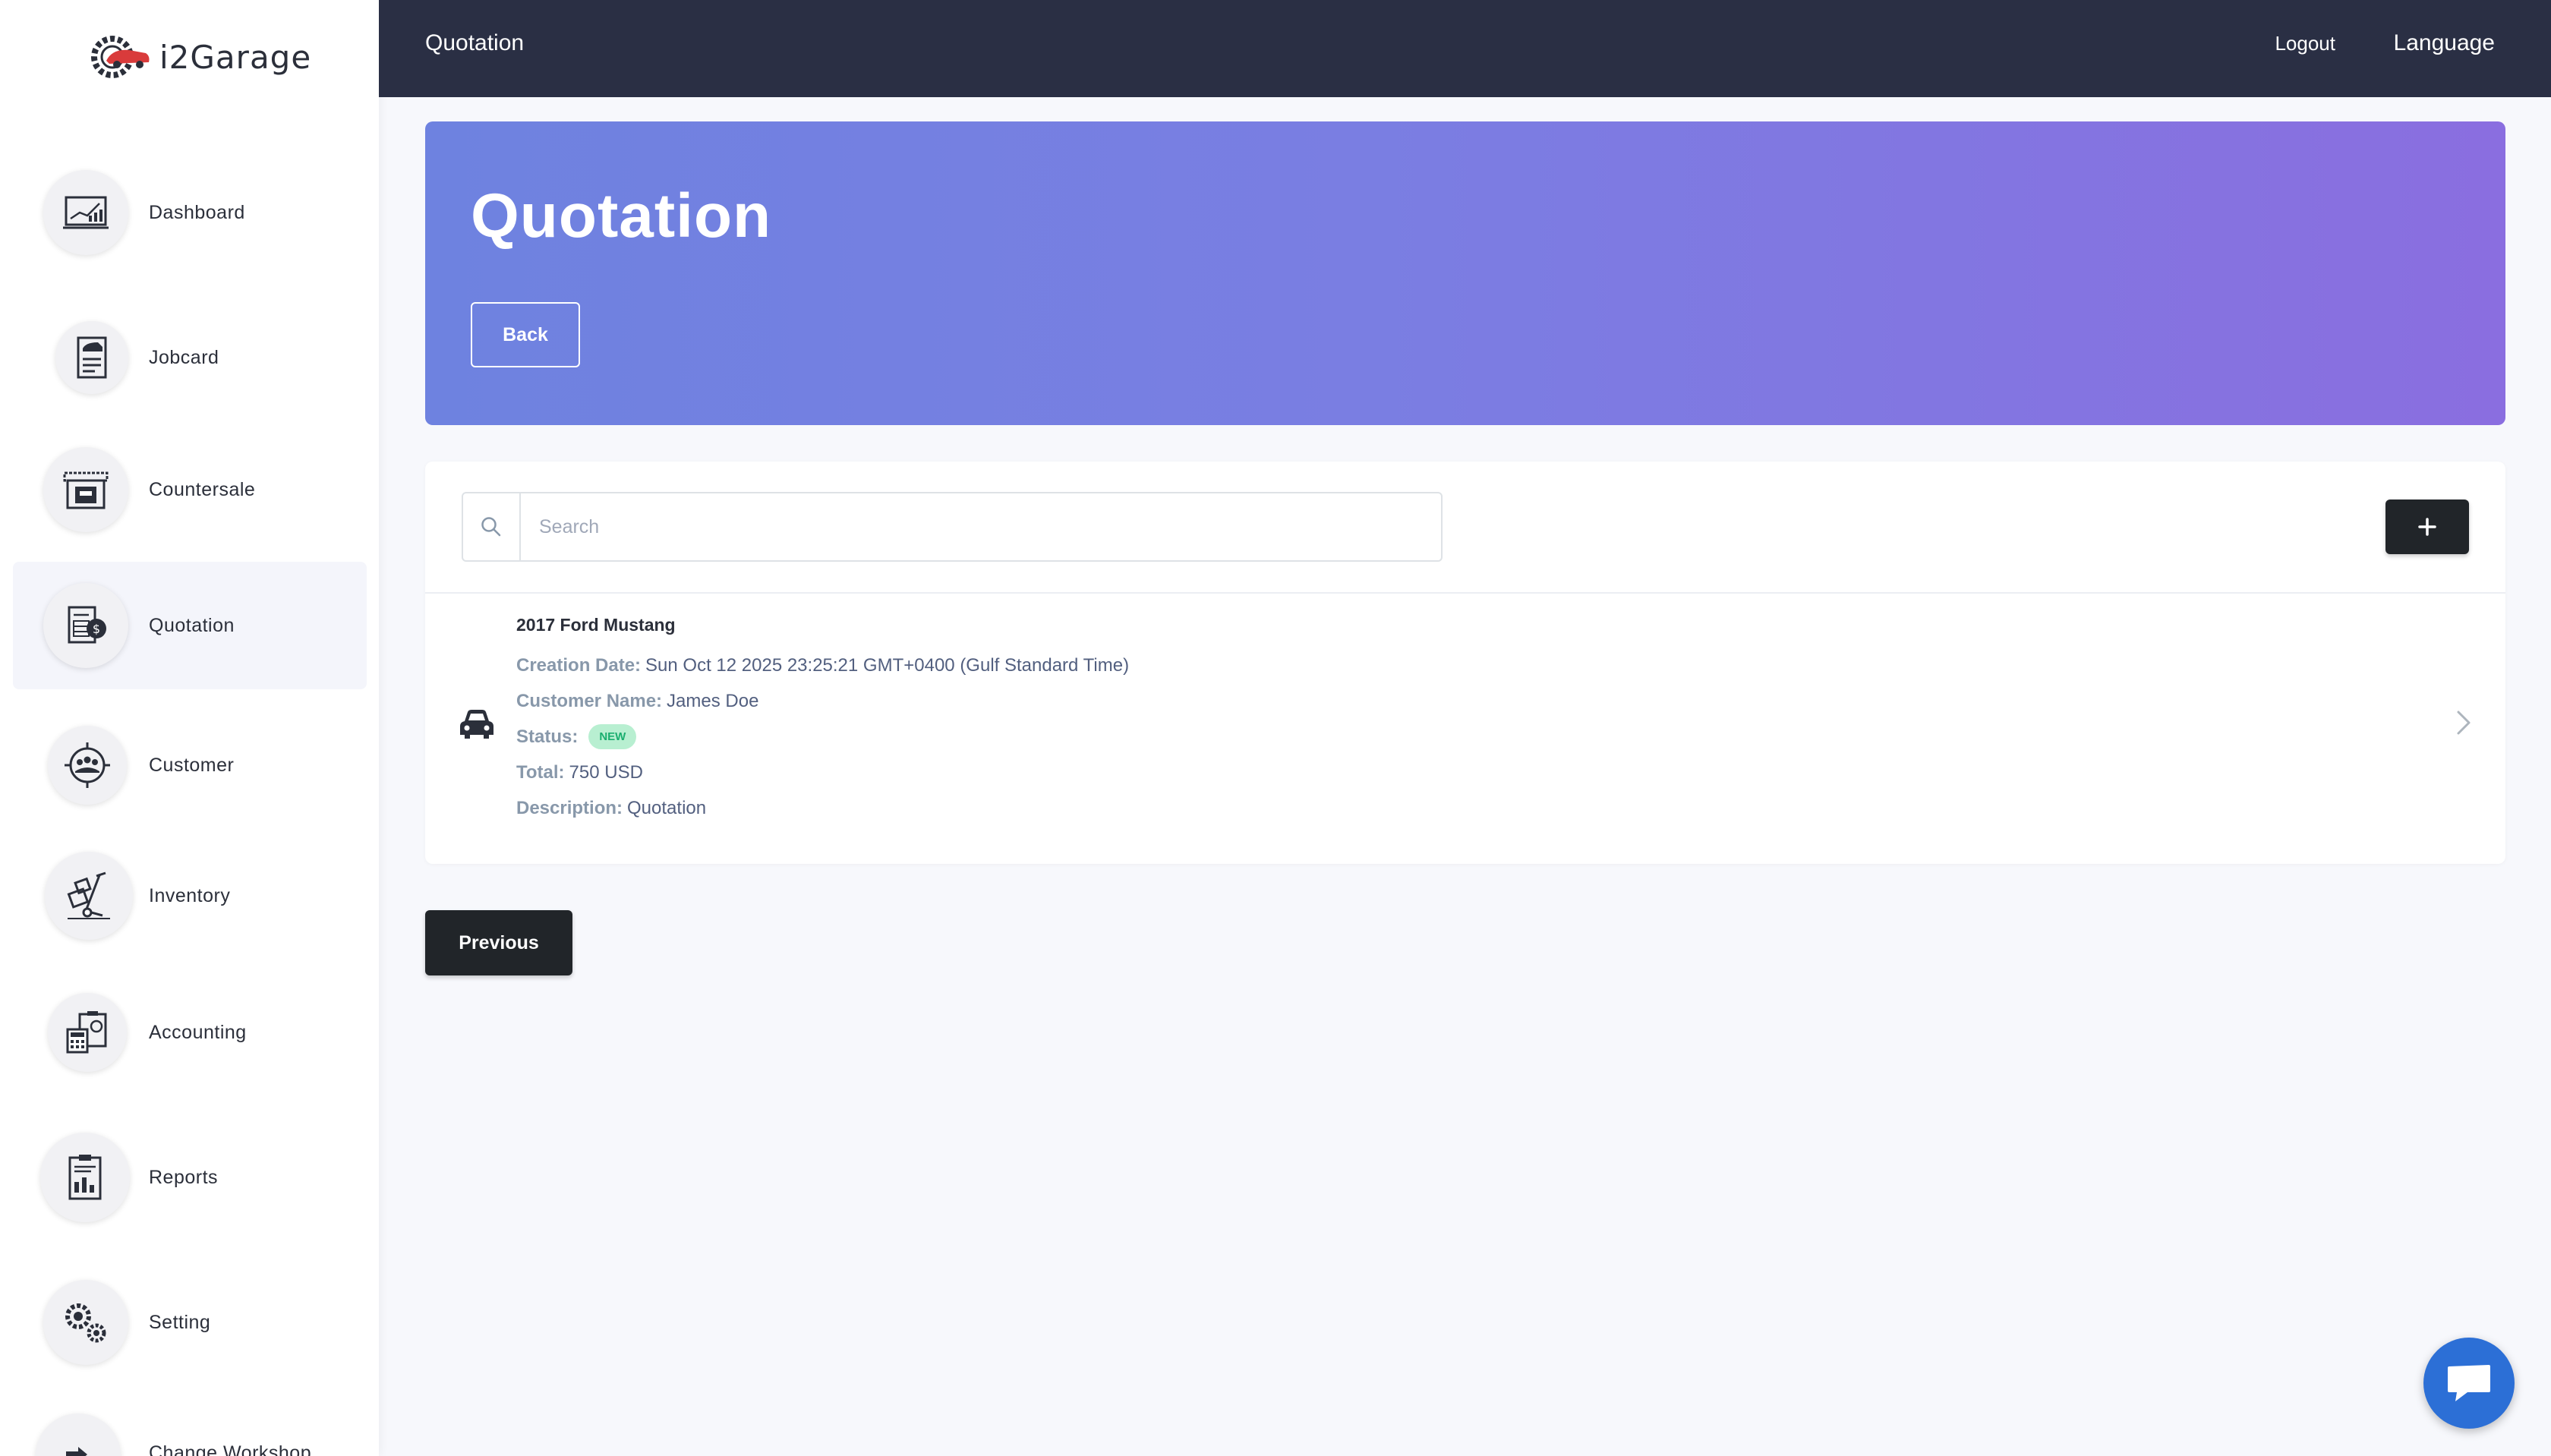 The width and height of the screenshot is (2551, 1456). I want to click on search-icon, so click(492, 526).